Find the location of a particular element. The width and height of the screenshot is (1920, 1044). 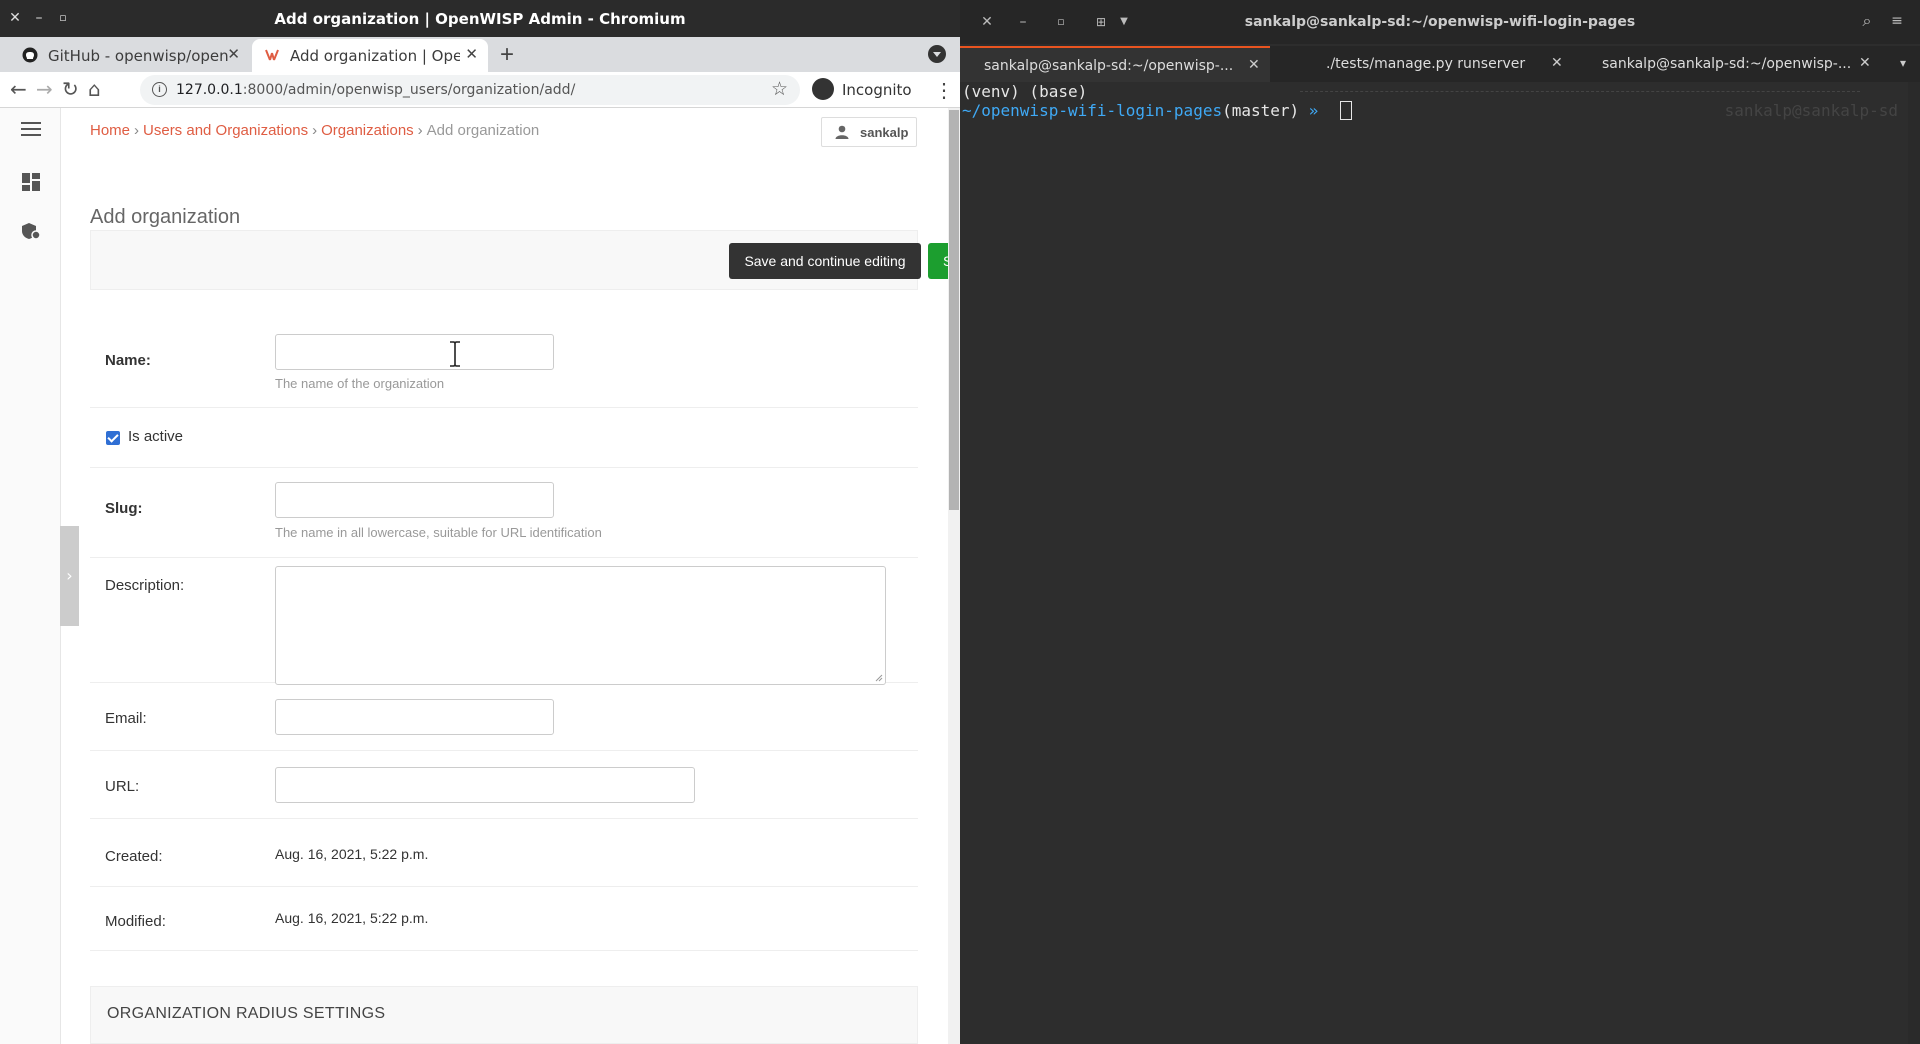

terminal-right-prompt: sankalp@sankalp-sd is located at coordinates (1811, 110).